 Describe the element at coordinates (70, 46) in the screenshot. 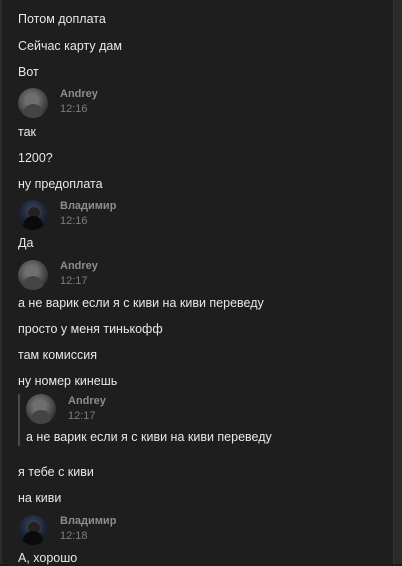

I see `message-text: Сейчас карту дам` at that location.